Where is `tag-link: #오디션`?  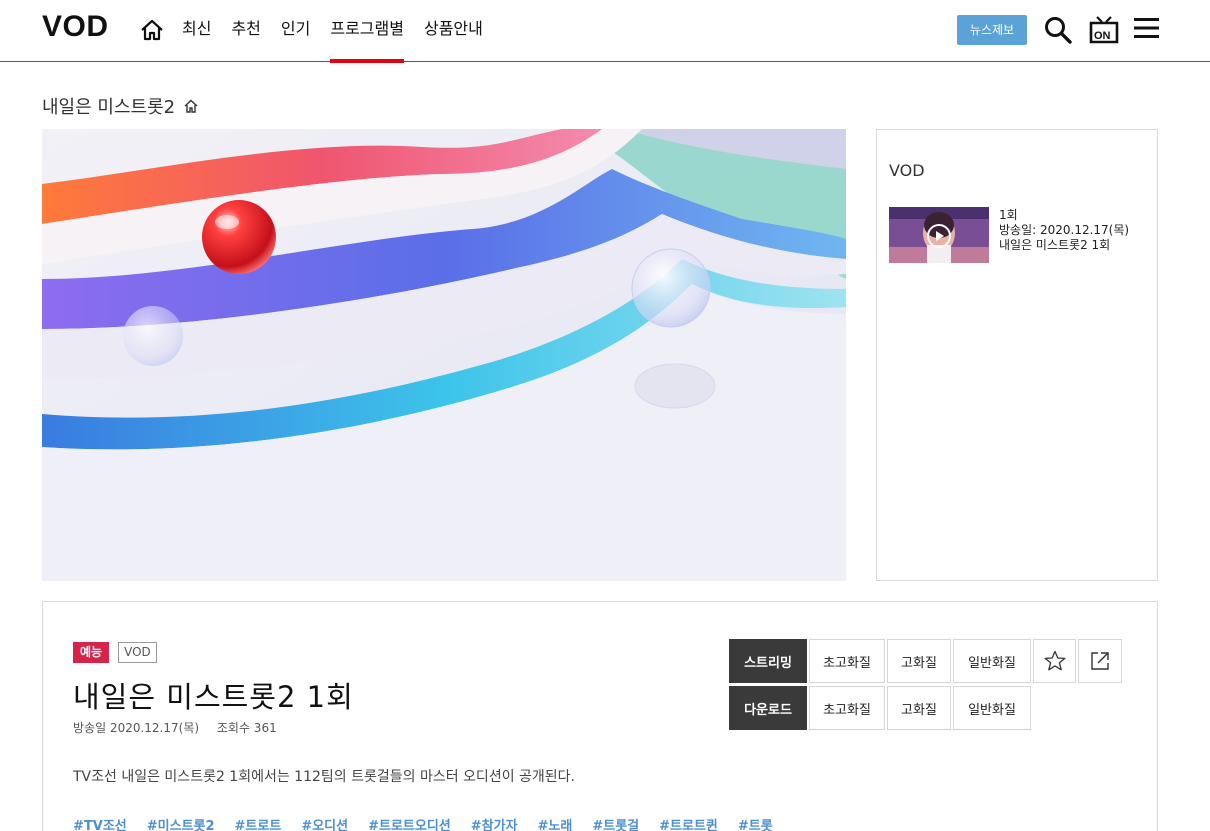 tag-link: #오디션 is located at coordinates (324, 823).